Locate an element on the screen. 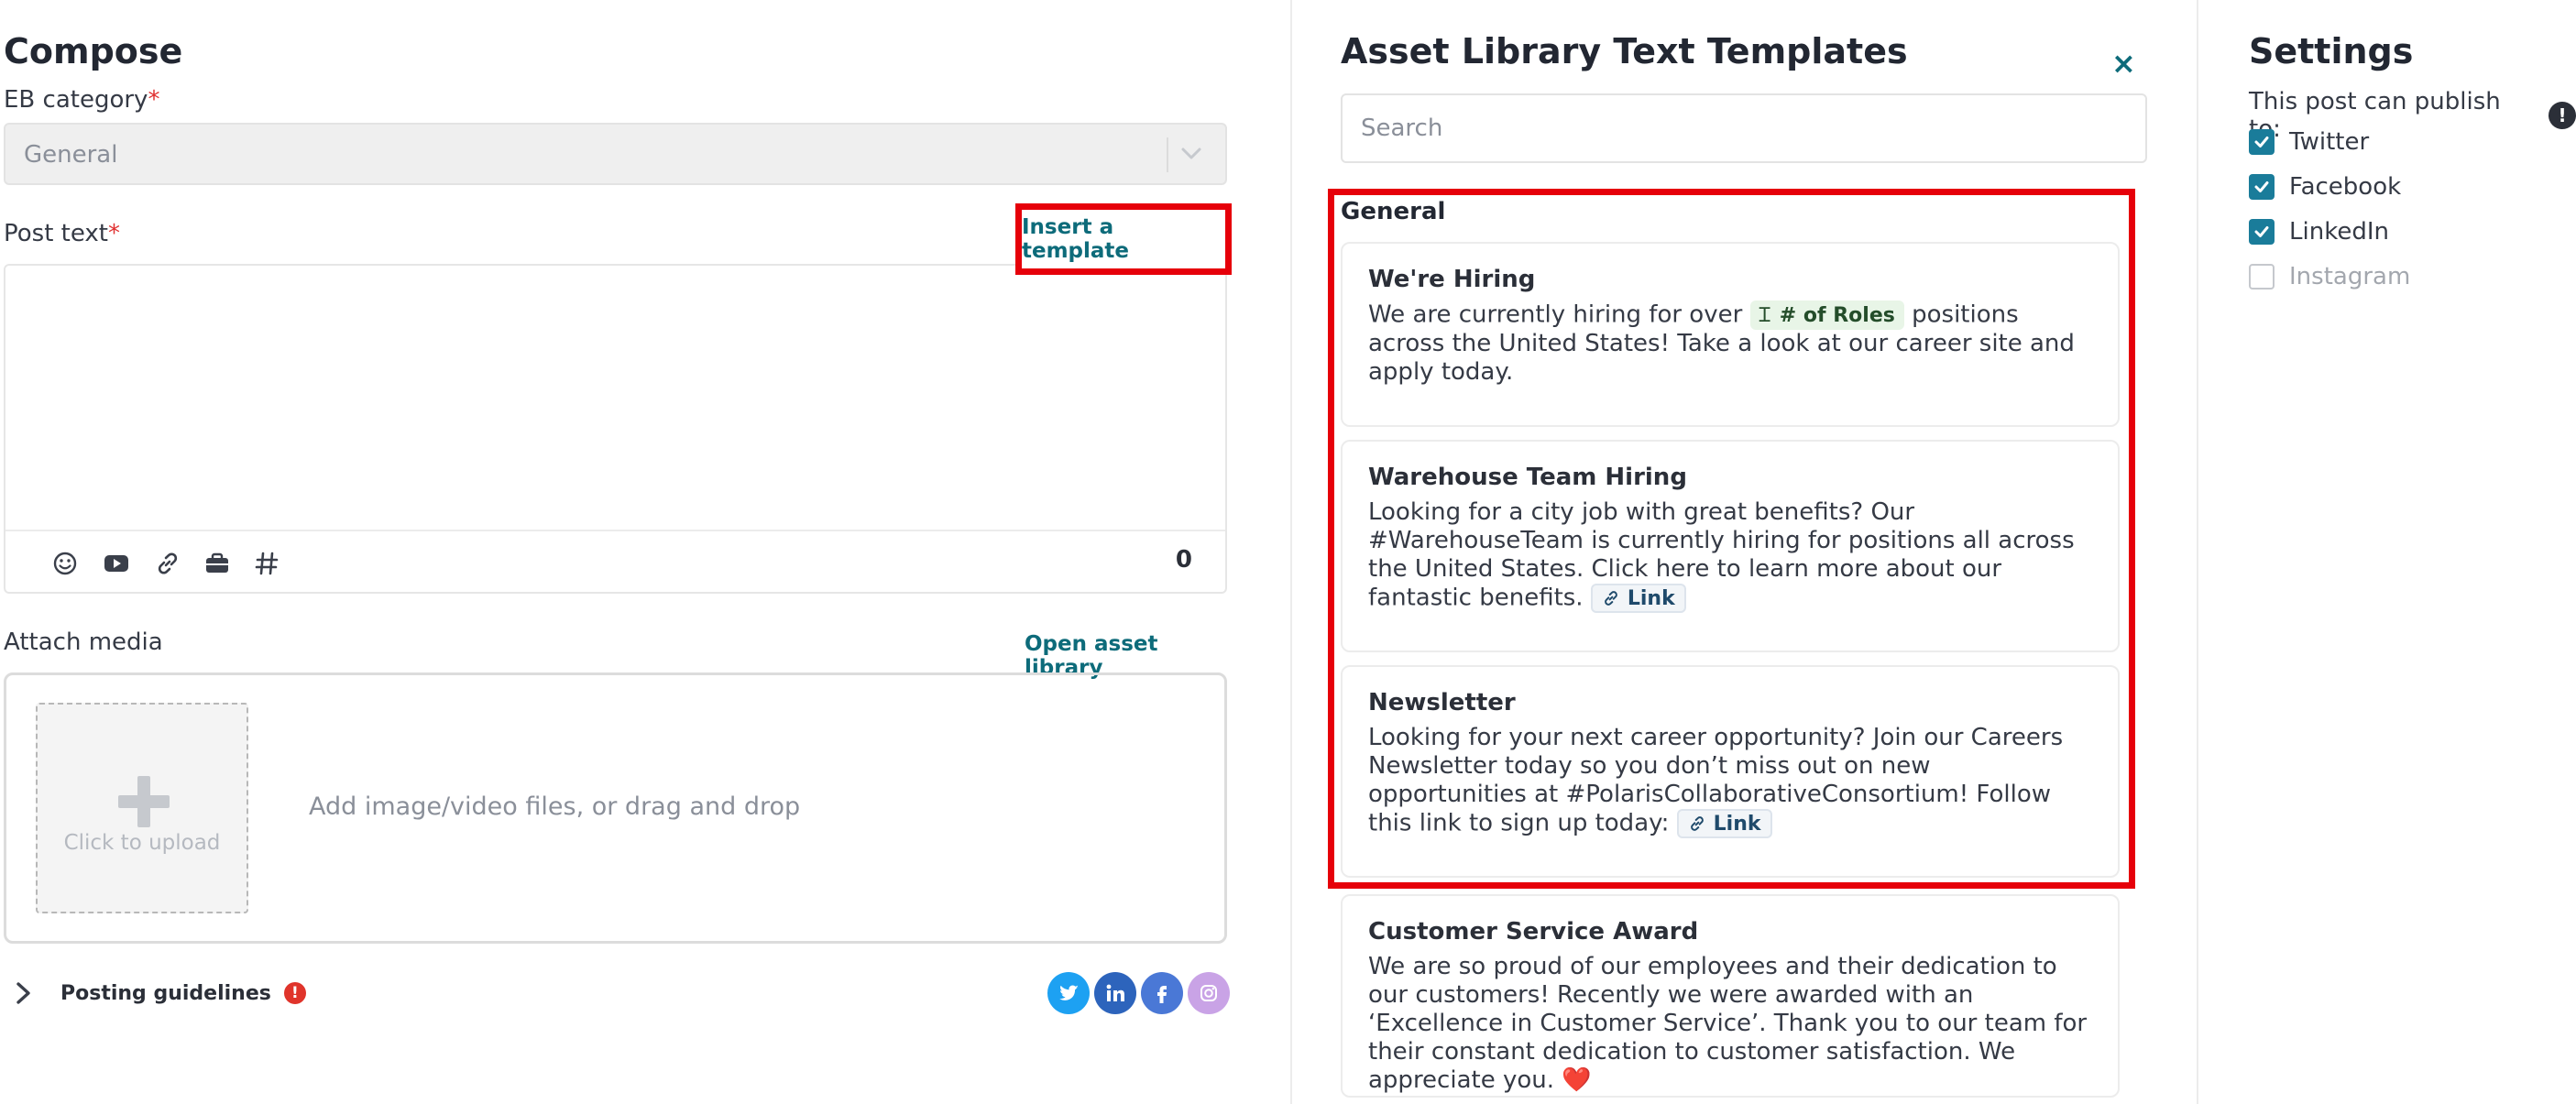  briefcase-icon is located at coordinates (217, 563).